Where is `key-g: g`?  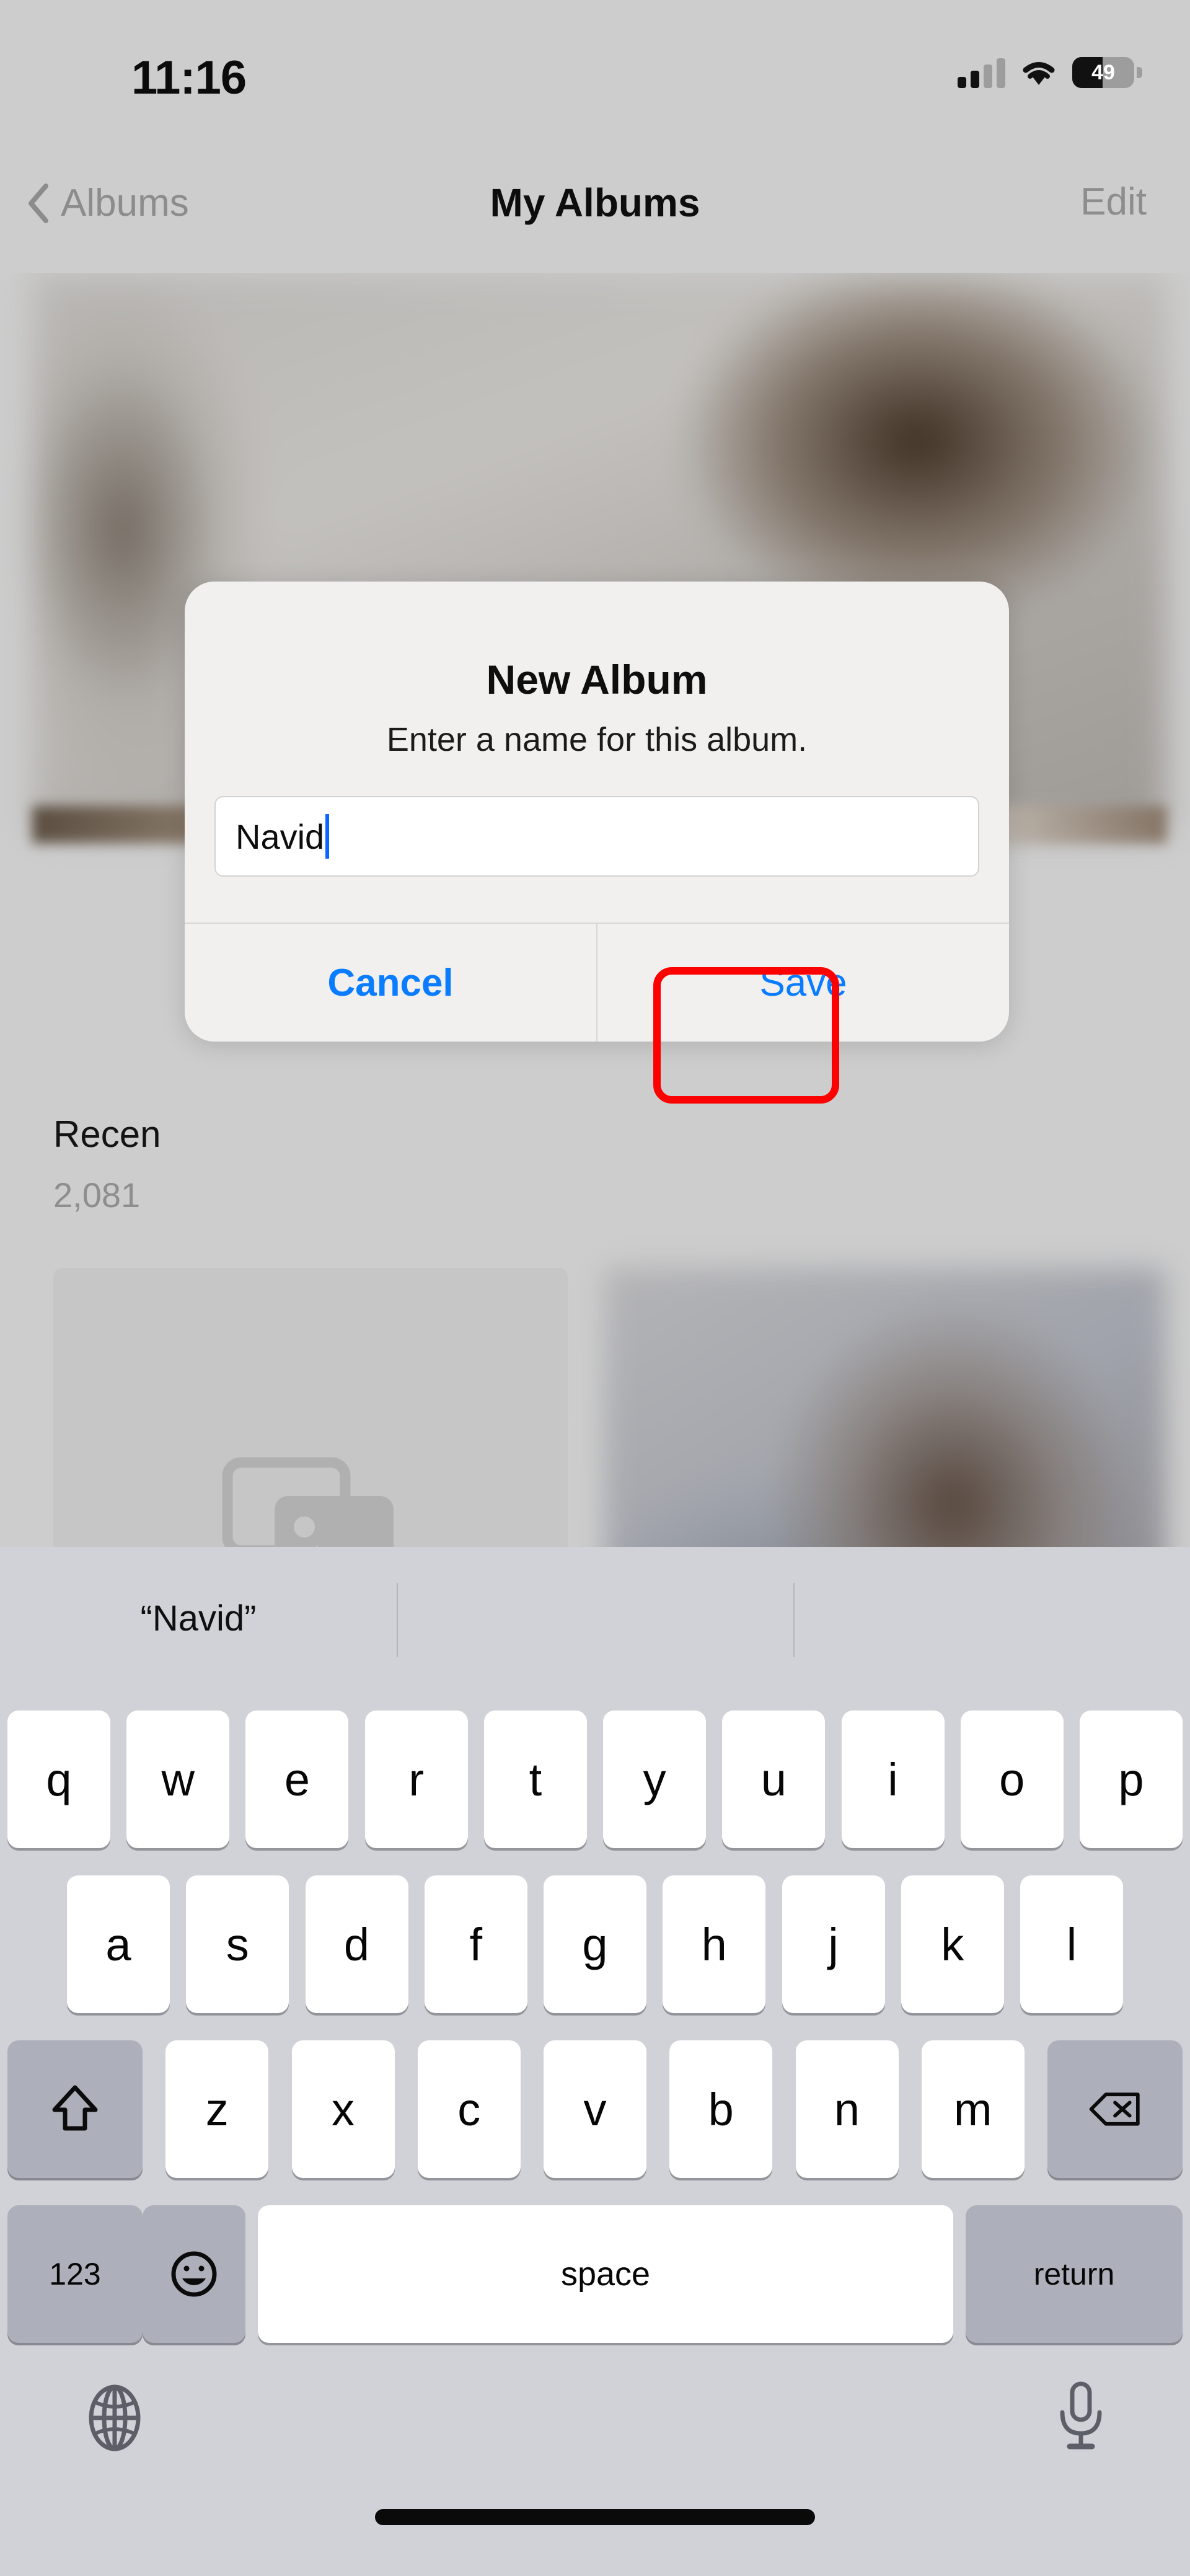 key-g: g is located at coordinates (595, 1944).